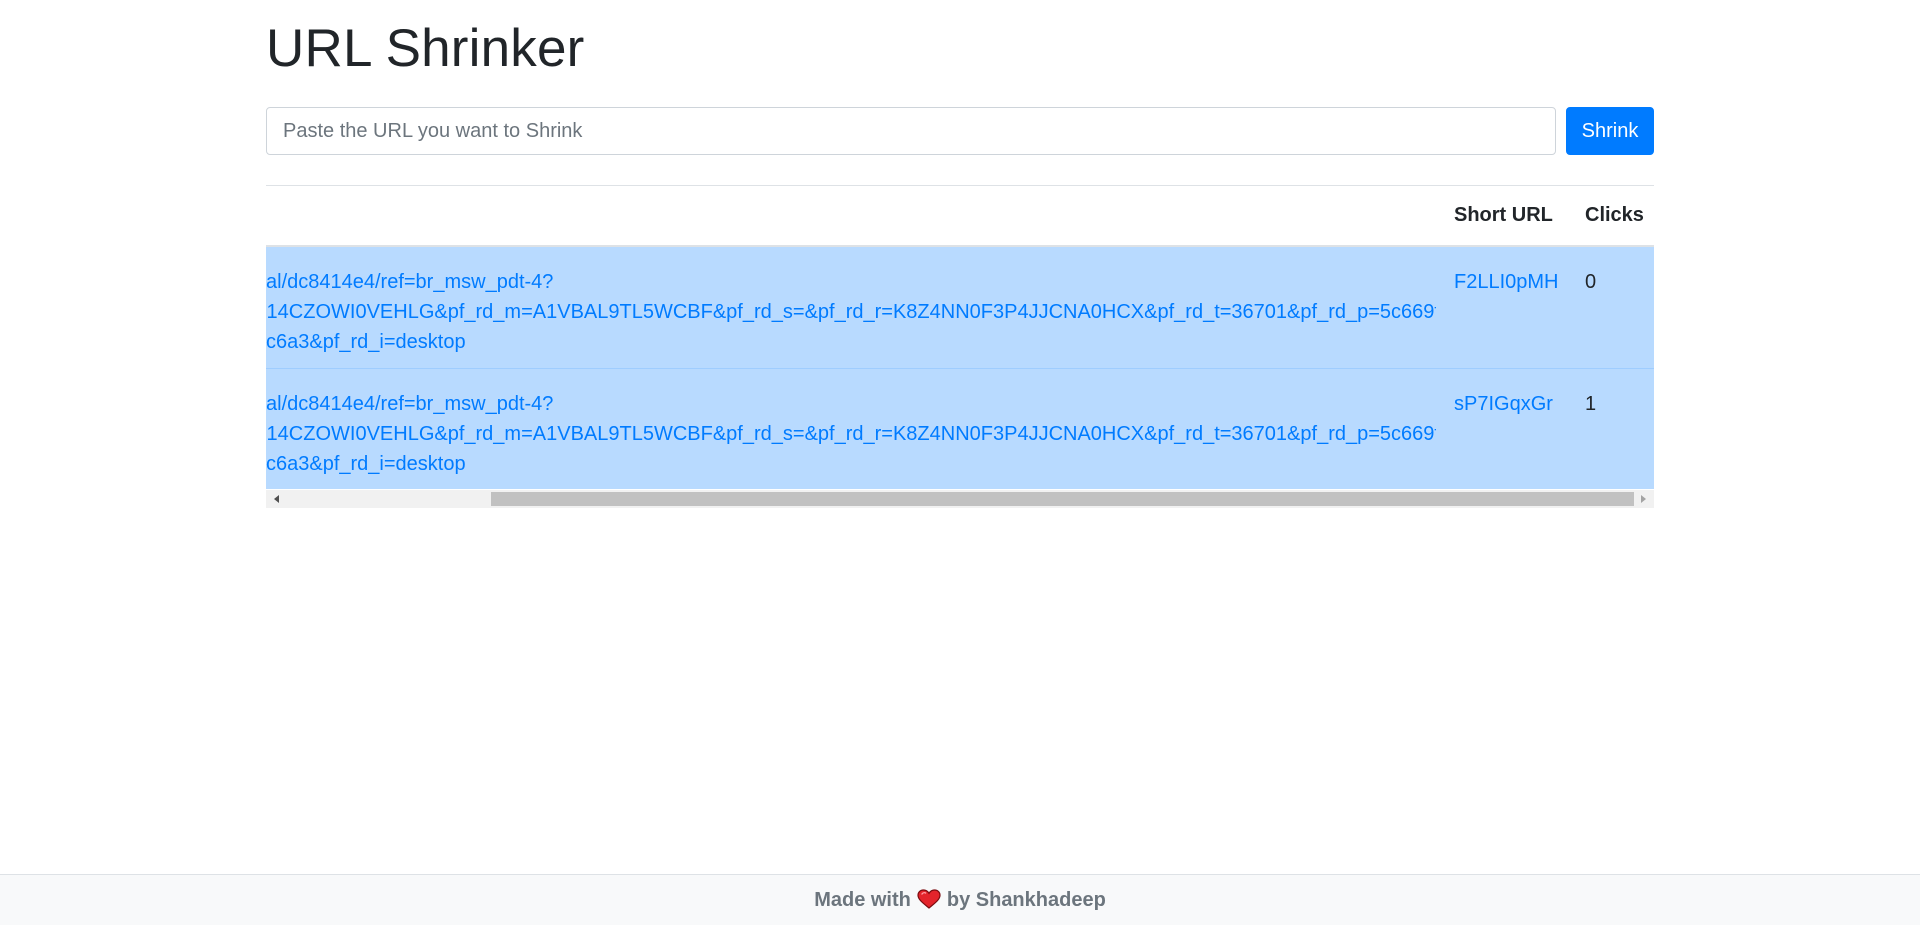 This screenshot has height=925, width=1920. I want to click on short-url-link: sP7IGqxGr, so click(1503, 404).